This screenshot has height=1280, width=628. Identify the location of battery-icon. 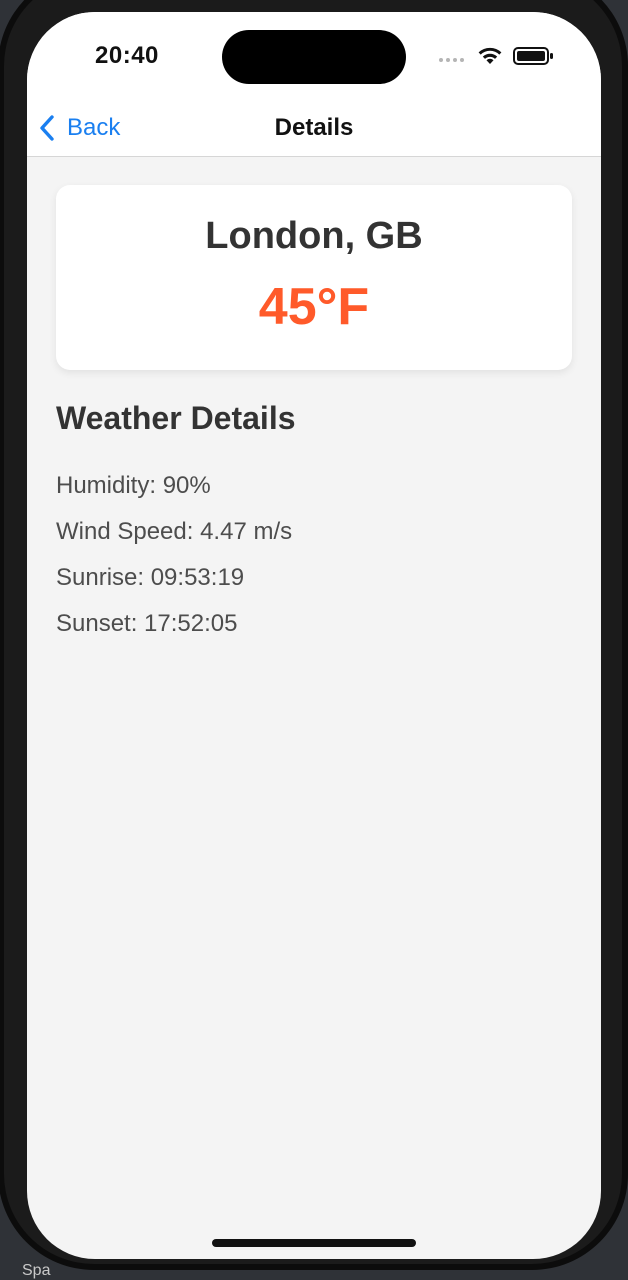
(533, 56).